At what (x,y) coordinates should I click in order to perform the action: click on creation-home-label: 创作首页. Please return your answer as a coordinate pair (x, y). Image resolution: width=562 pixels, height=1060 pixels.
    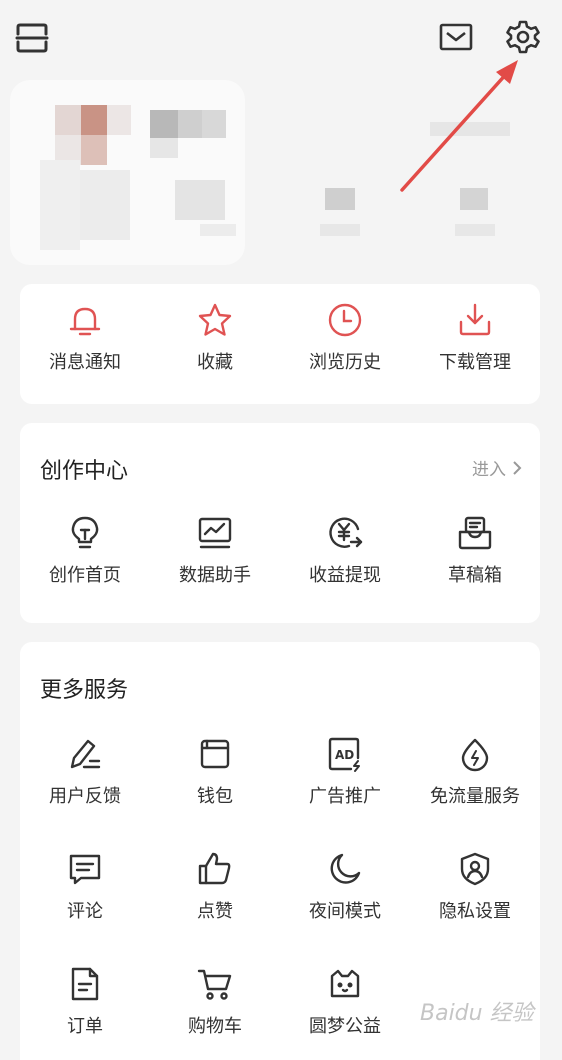
    Looking at the image, I should click on (85, 575).